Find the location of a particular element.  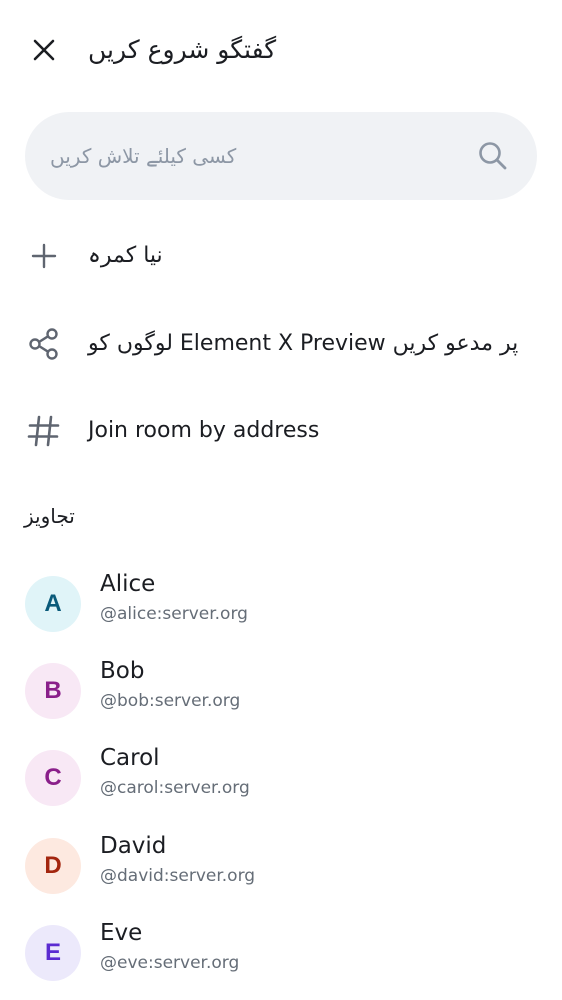

suggestion-item: B Bob @bob:server.org is located at coordinates (281, 692).